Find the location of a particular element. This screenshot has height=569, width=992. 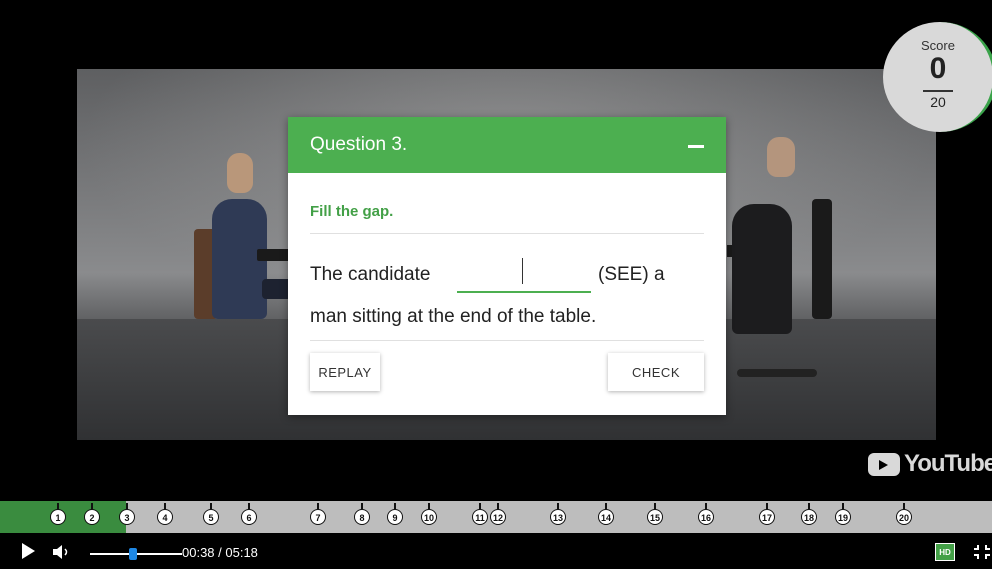

sentence-verb-hint: (SEE) a is located at coordinates (631, 274).